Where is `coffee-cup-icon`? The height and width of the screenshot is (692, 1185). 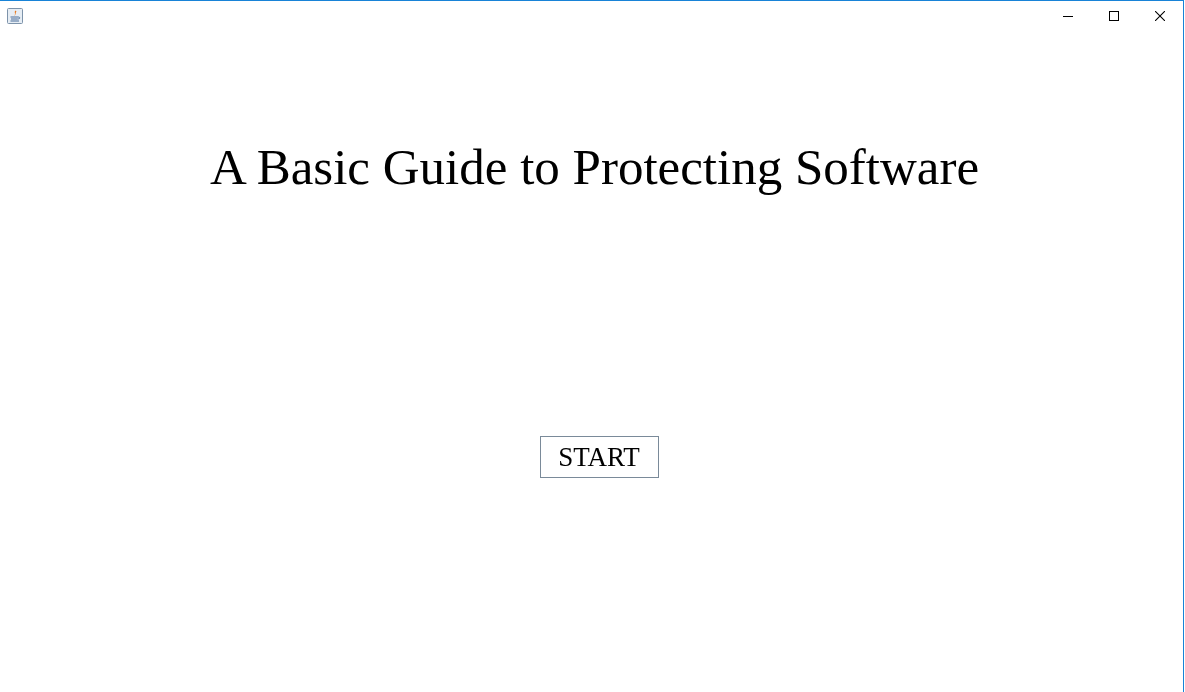 coffee-cup-icon is located at coordinates (15, 16).